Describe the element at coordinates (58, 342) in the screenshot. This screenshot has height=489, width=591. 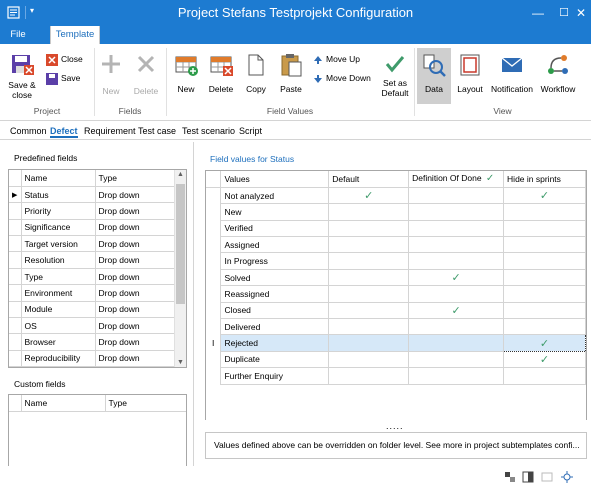
I see `field-name-cell: Browser` at that location.